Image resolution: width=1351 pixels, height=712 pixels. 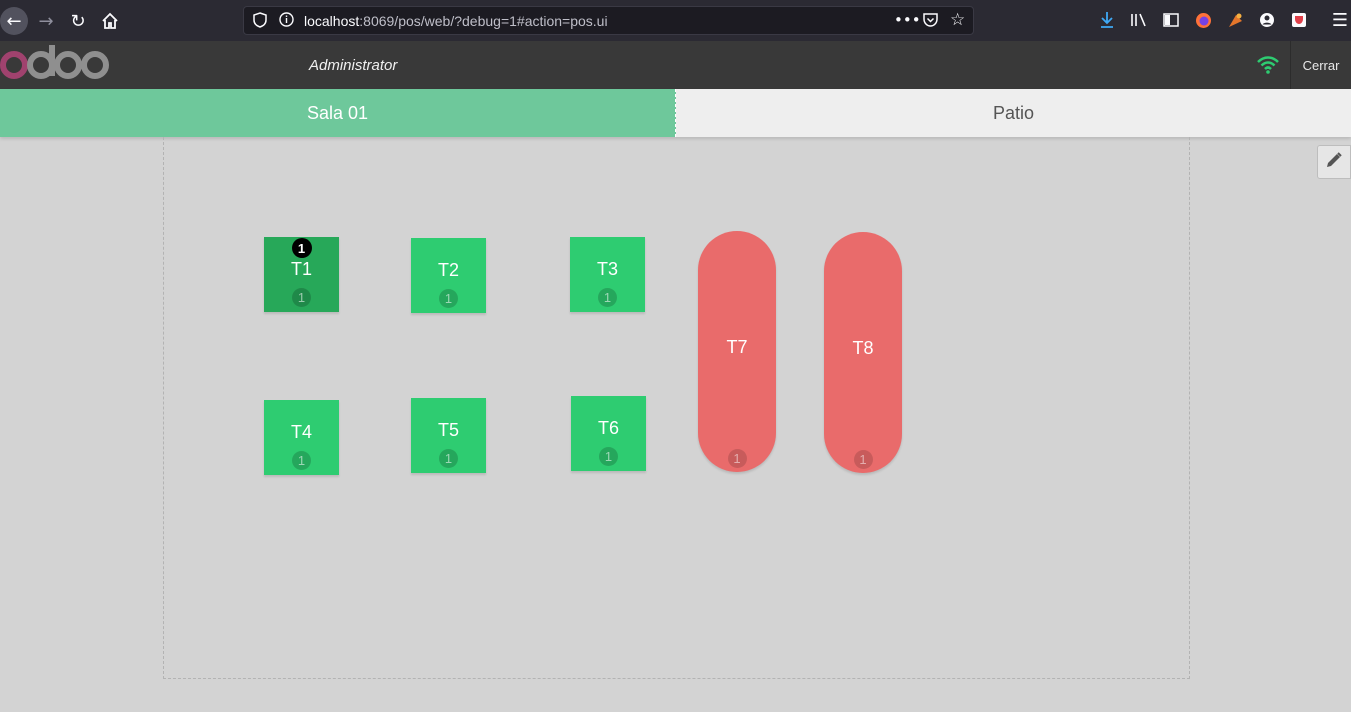 I want to click on table-name: T8, so click(x=863, y=348).